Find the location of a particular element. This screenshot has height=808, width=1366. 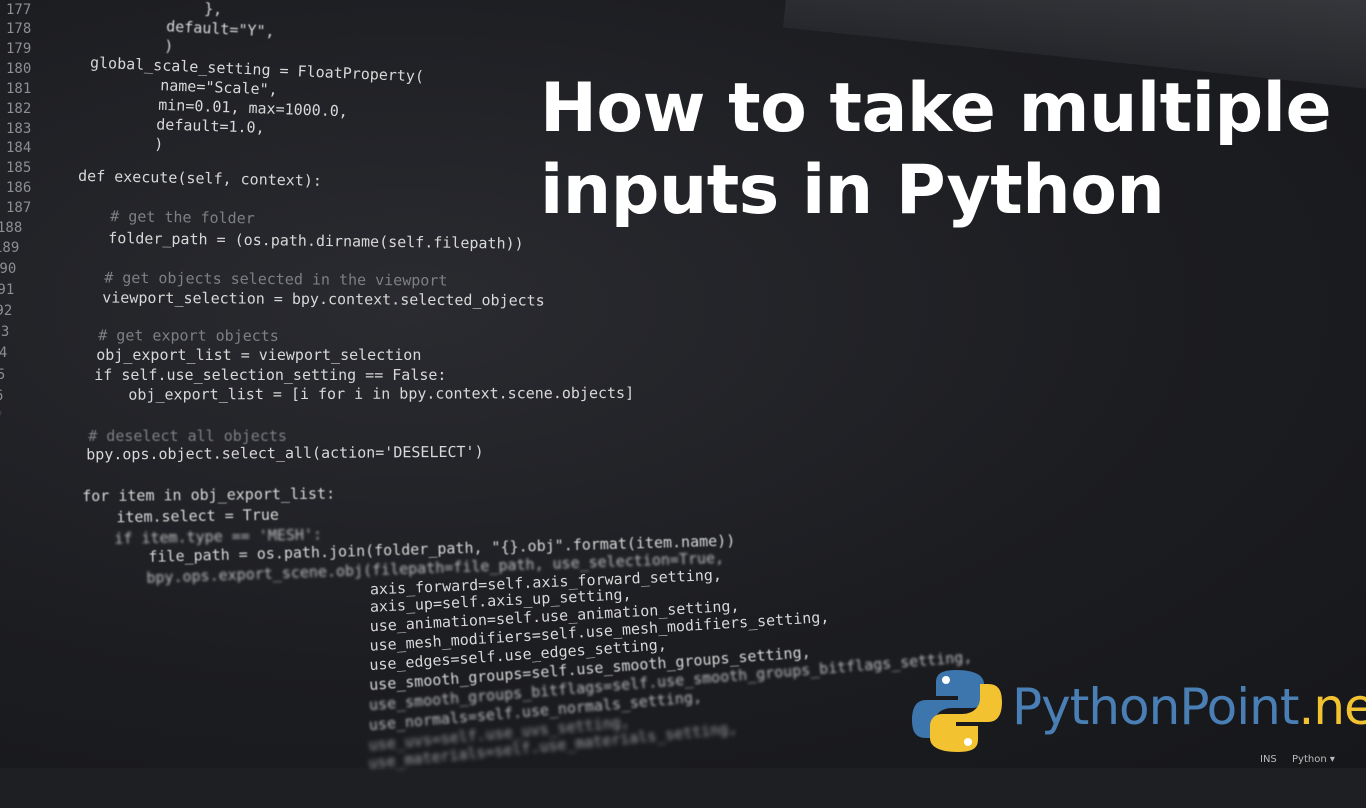

code-line: item.select = True is located at coordinates (143, 516).